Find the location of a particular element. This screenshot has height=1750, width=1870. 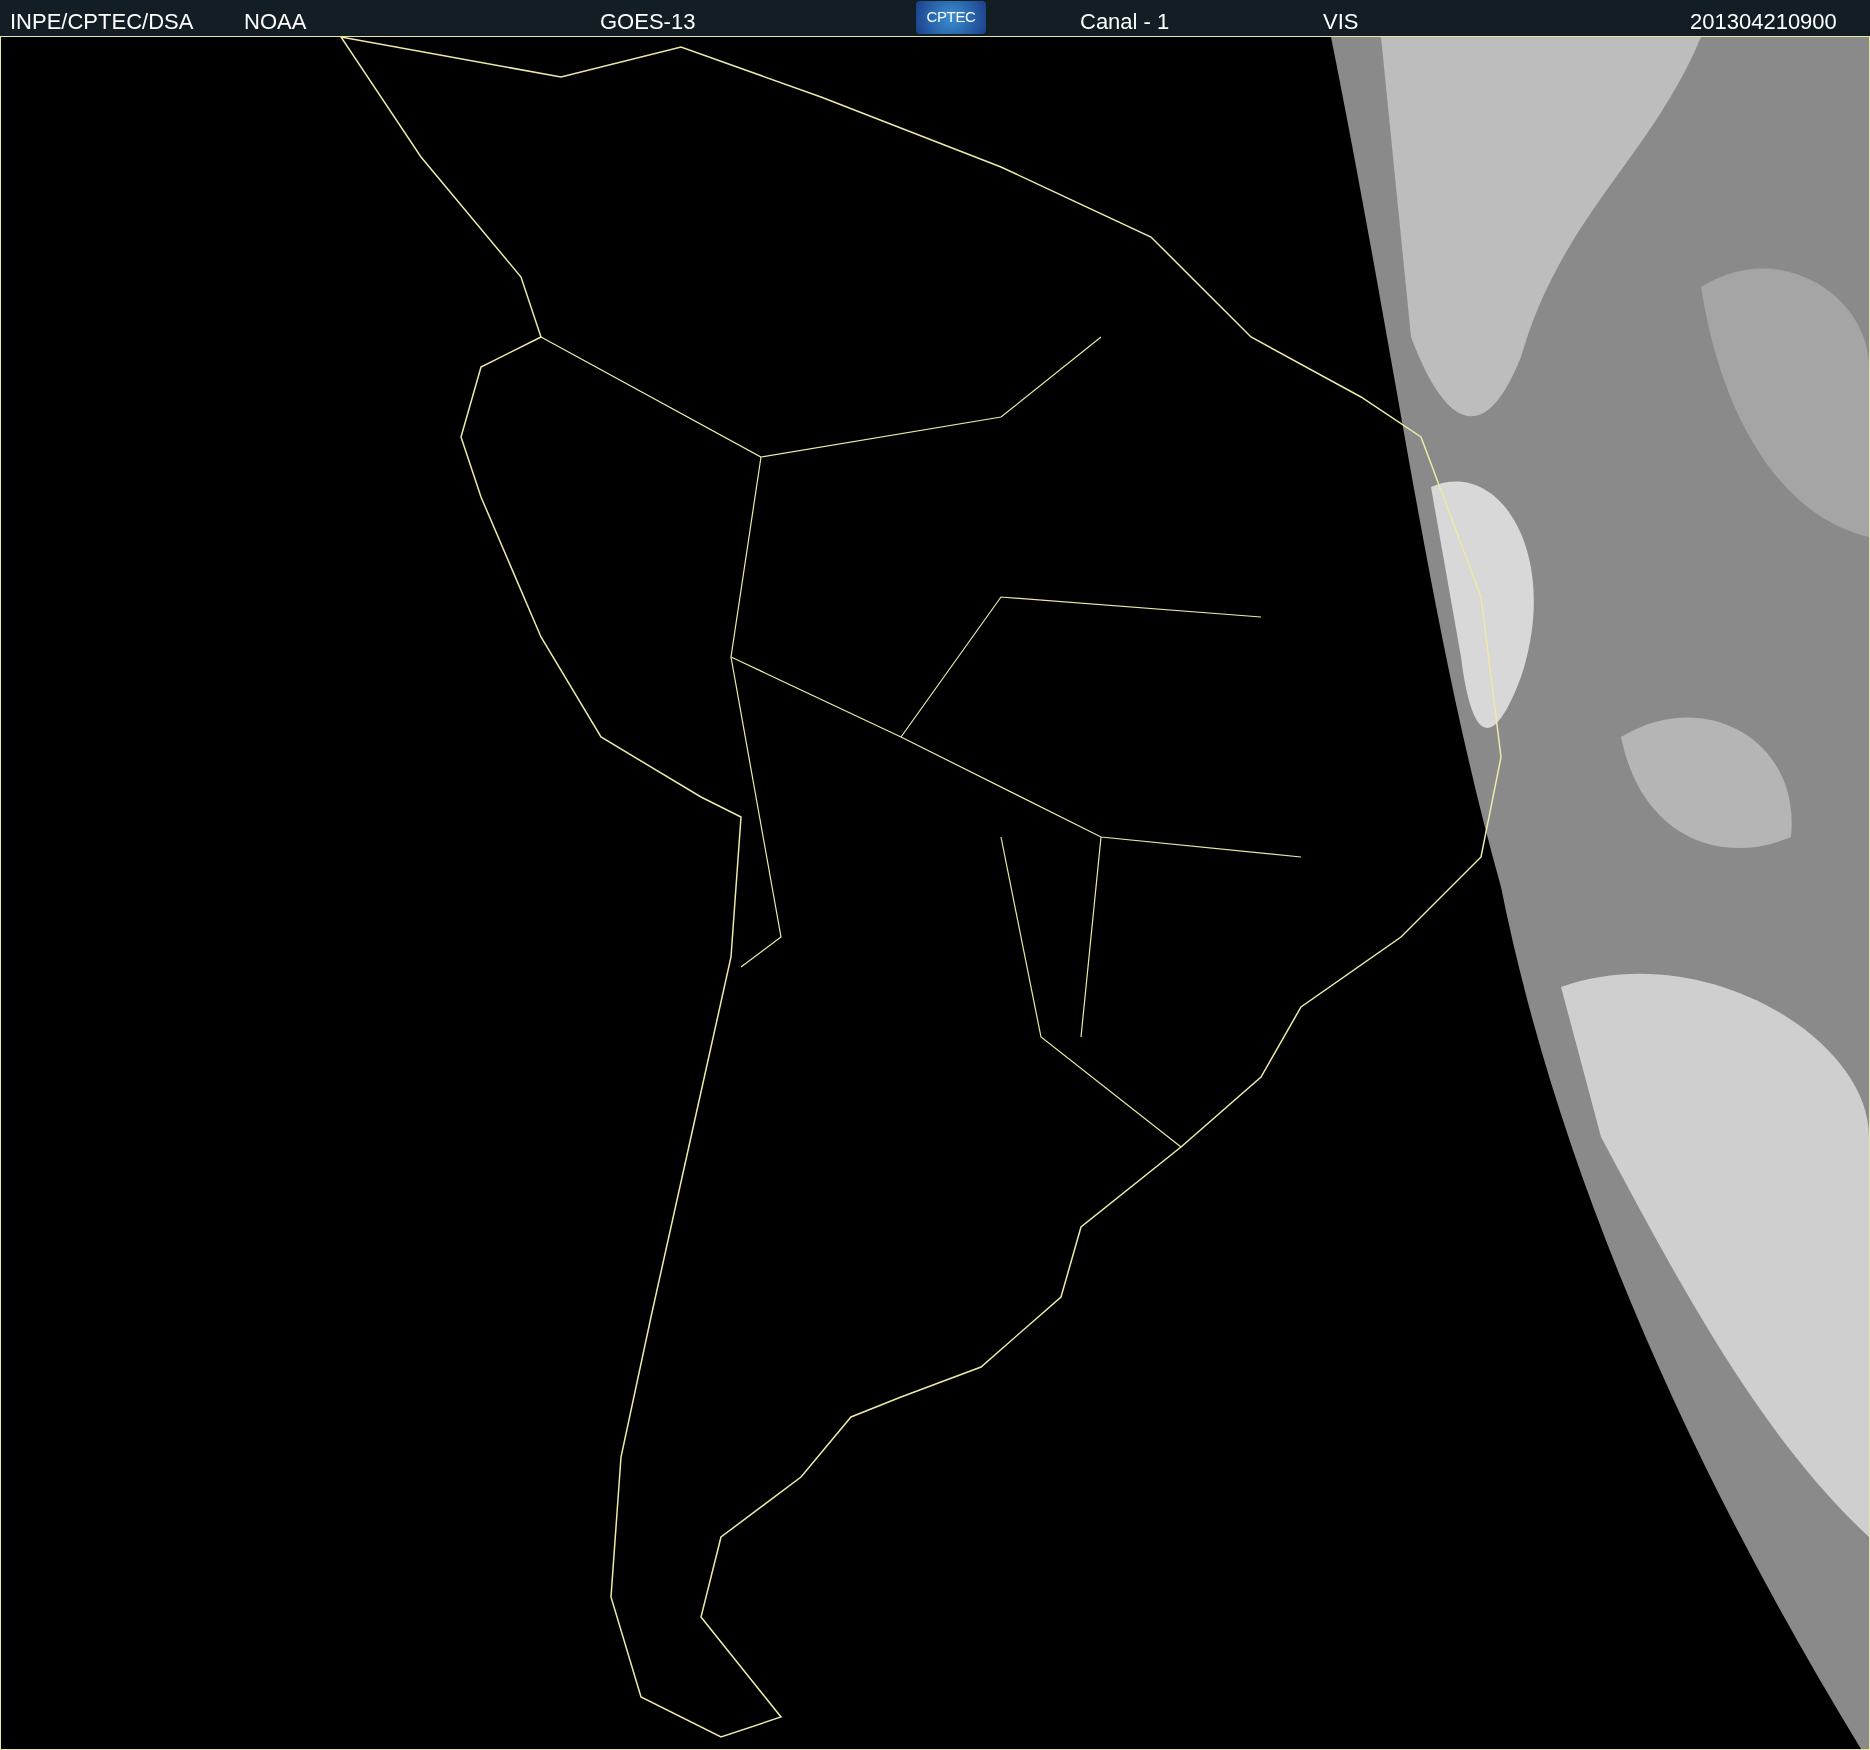

source-label: INPE/CPTEC/DSA is located at coordinates (102, 22).